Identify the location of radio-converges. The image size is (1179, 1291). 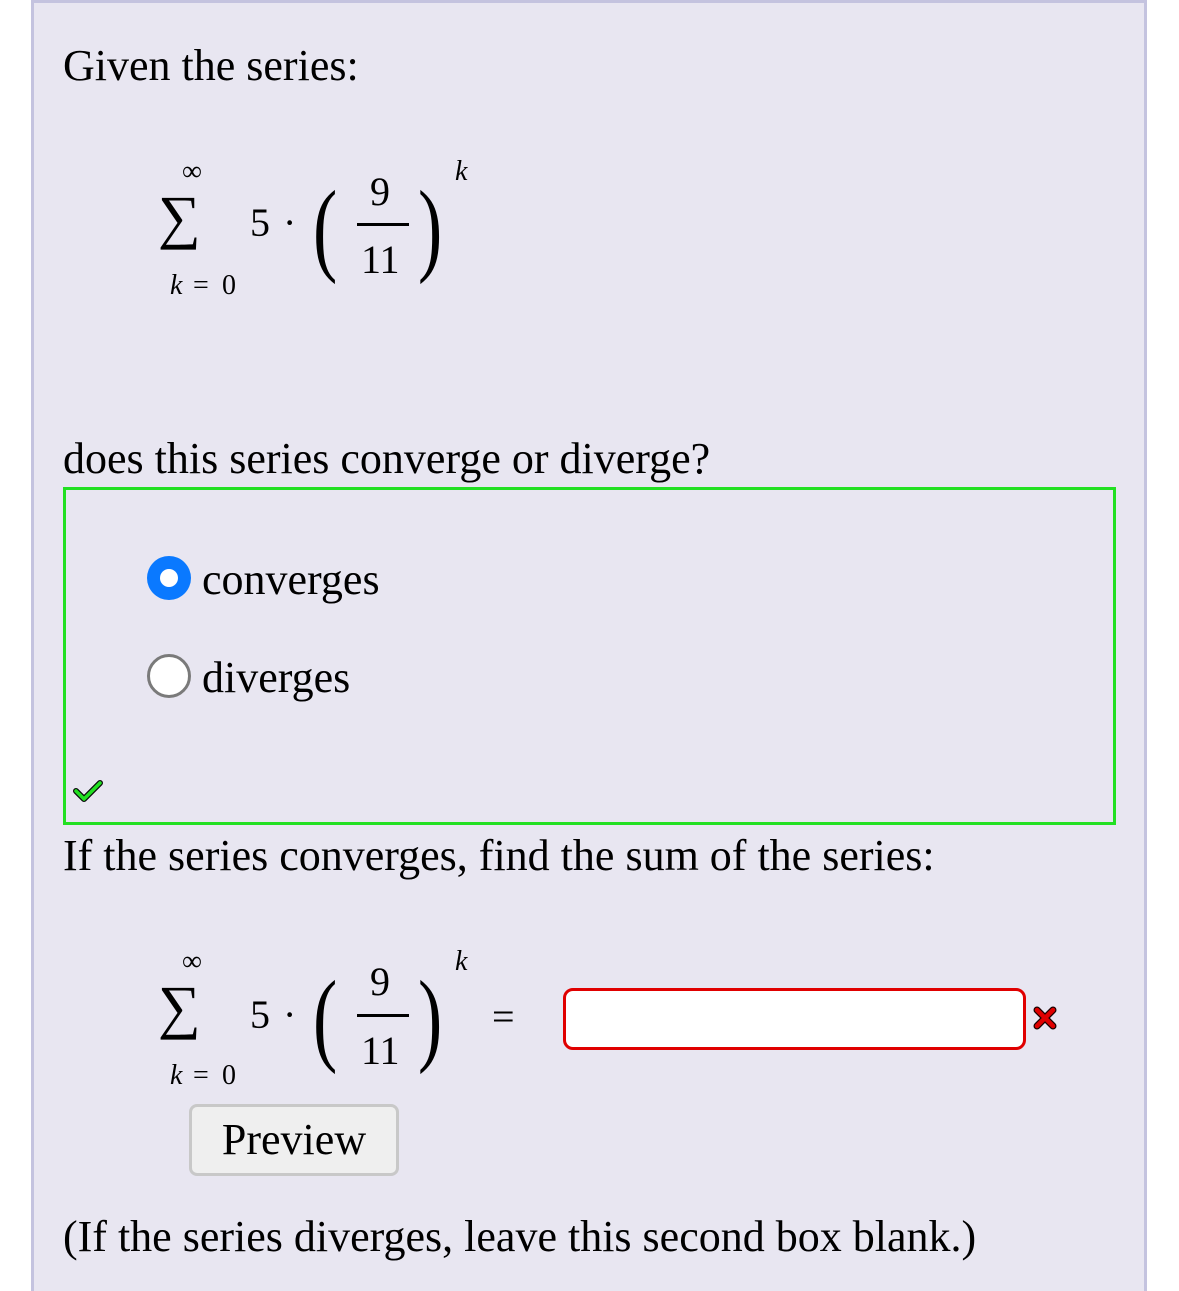
(169, 578).